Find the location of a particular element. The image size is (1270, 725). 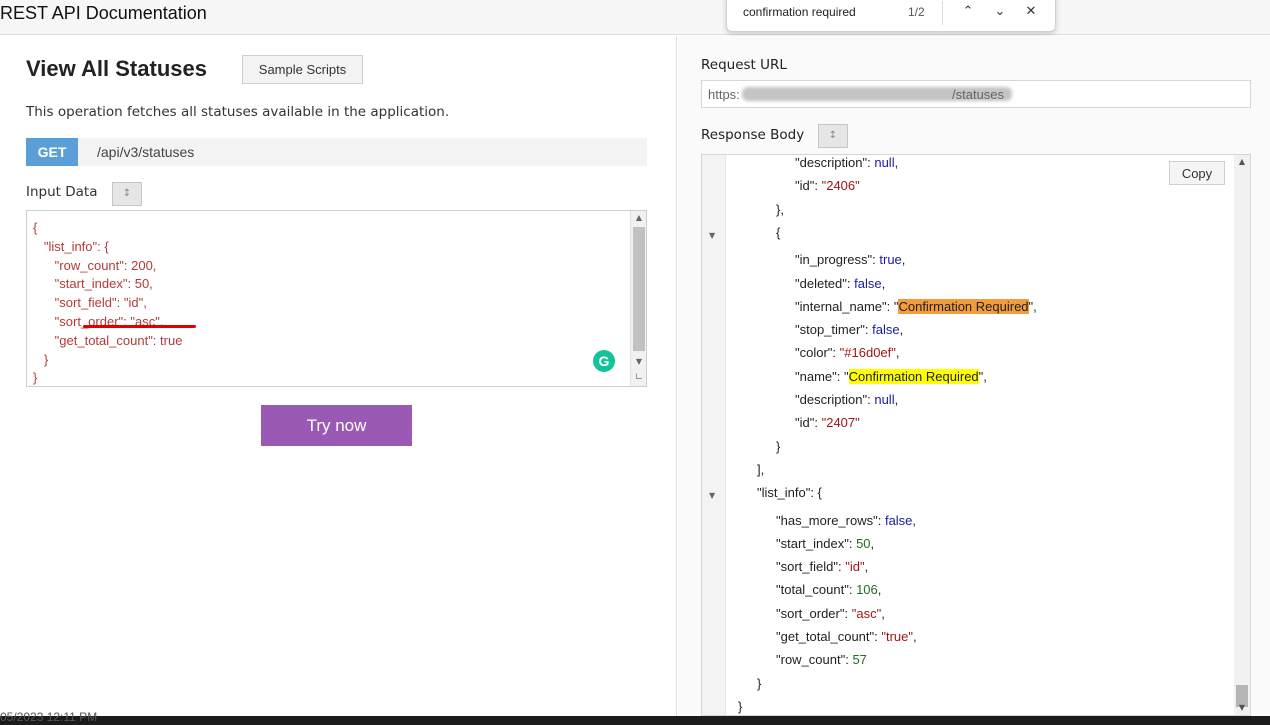

window-title: REST API Documentation is located at coordinates (103, 13).